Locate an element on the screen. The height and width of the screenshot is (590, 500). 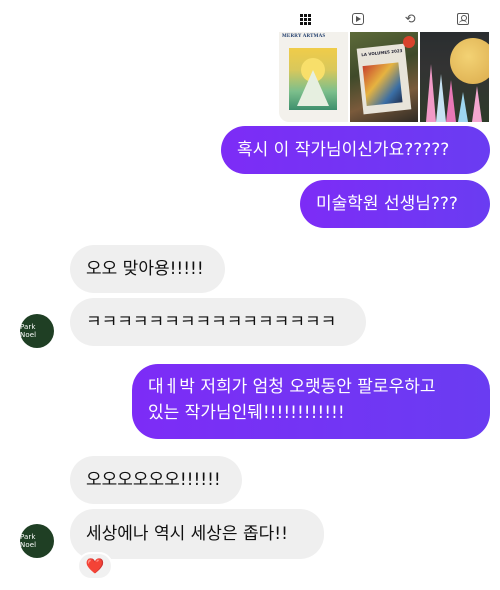
book-artwork is located at coordinates (382, 84).